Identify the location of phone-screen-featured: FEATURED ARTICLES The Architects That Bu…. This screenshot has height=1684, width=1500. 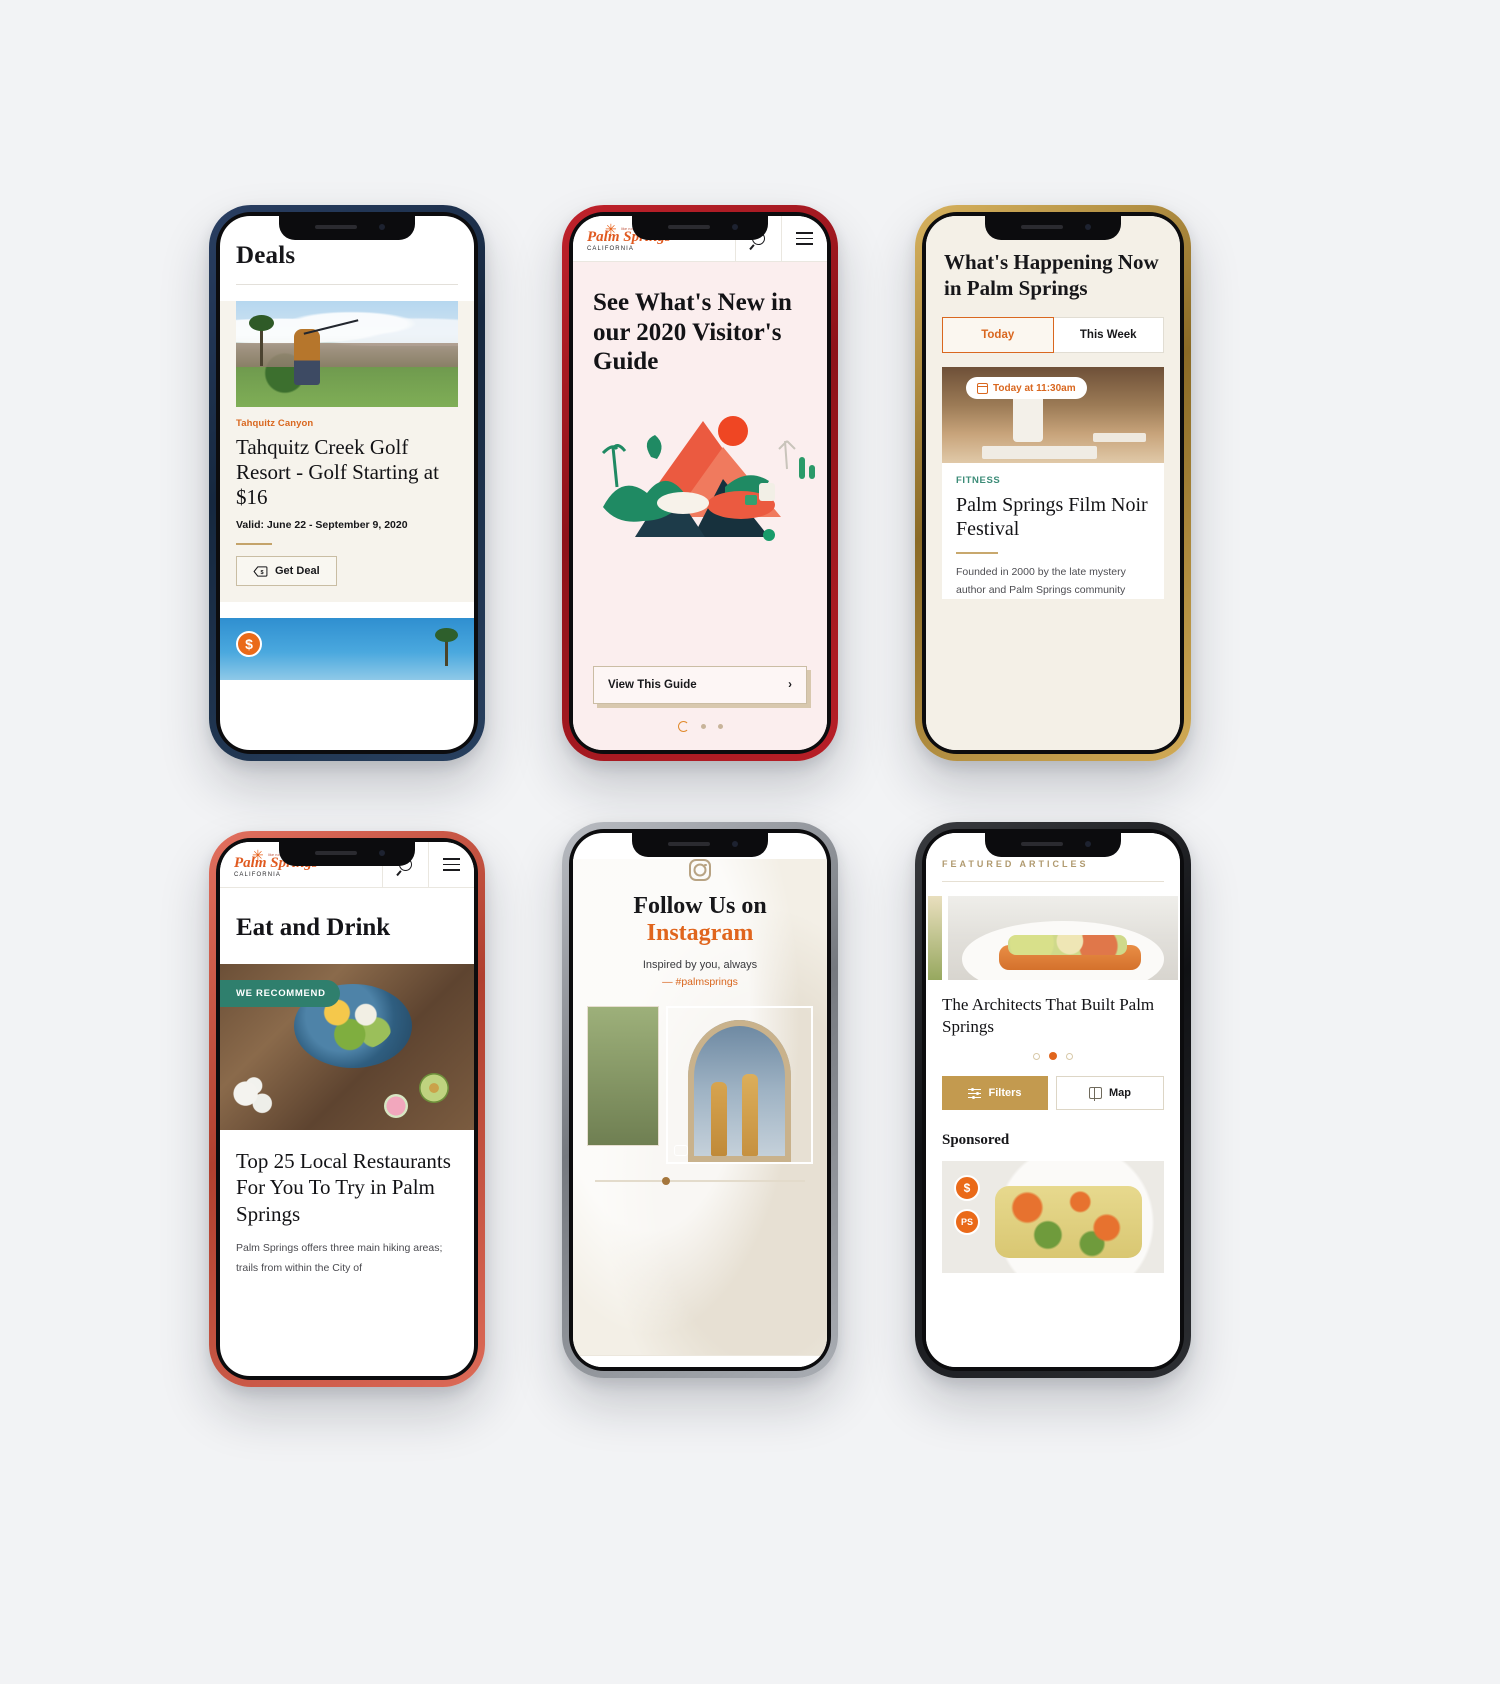
(1053, 1100).